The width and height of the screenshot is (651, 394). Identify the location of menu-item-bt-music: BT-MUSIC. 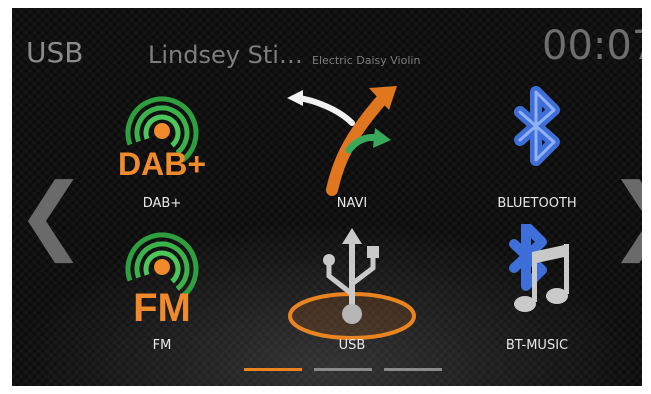
(537, 294).